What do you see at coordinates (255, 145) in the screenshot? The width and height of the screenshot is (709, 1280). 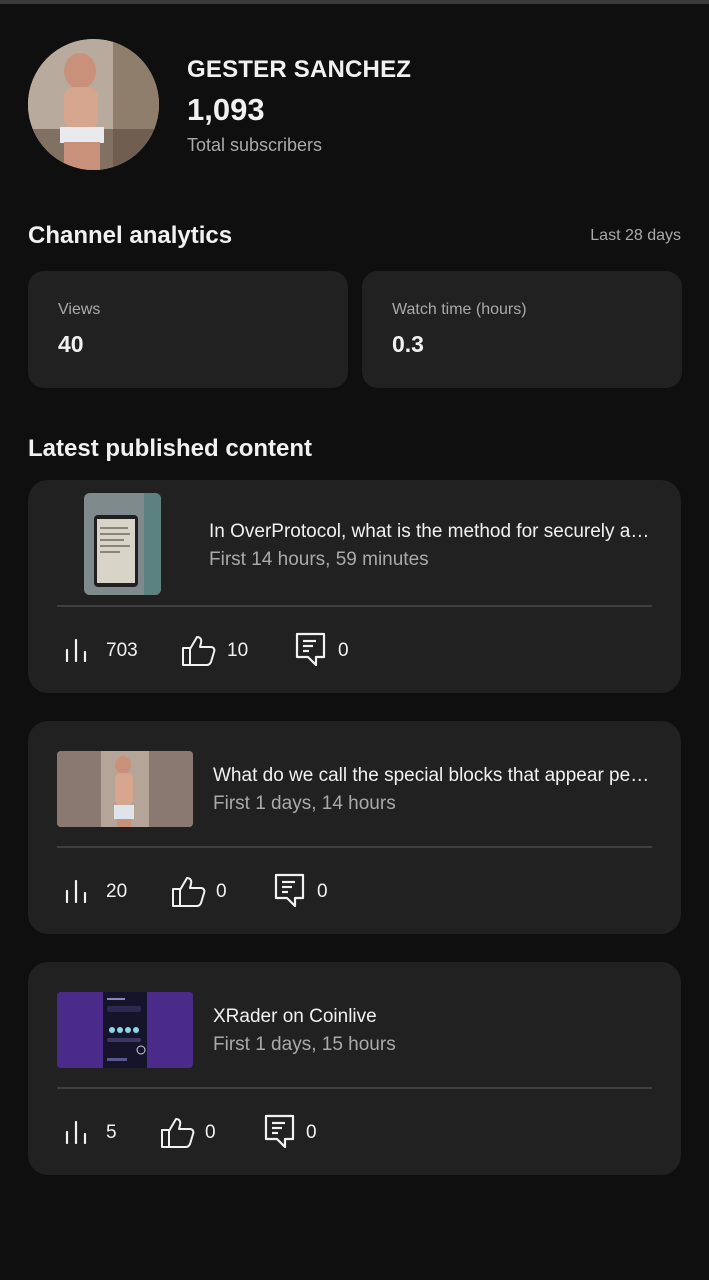 I see `subscriber-label: Total subscribers` at bounding box center [255, 145].